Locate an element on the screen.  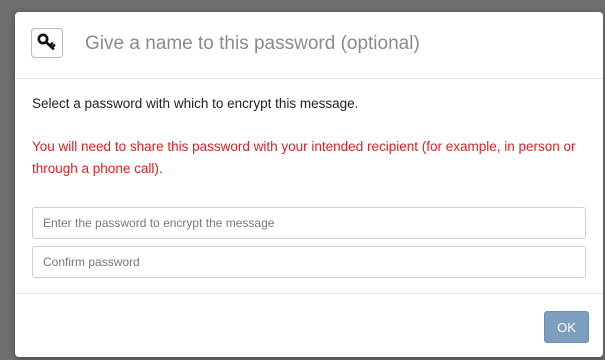
password-name-input is located at coordinates (325, 44).